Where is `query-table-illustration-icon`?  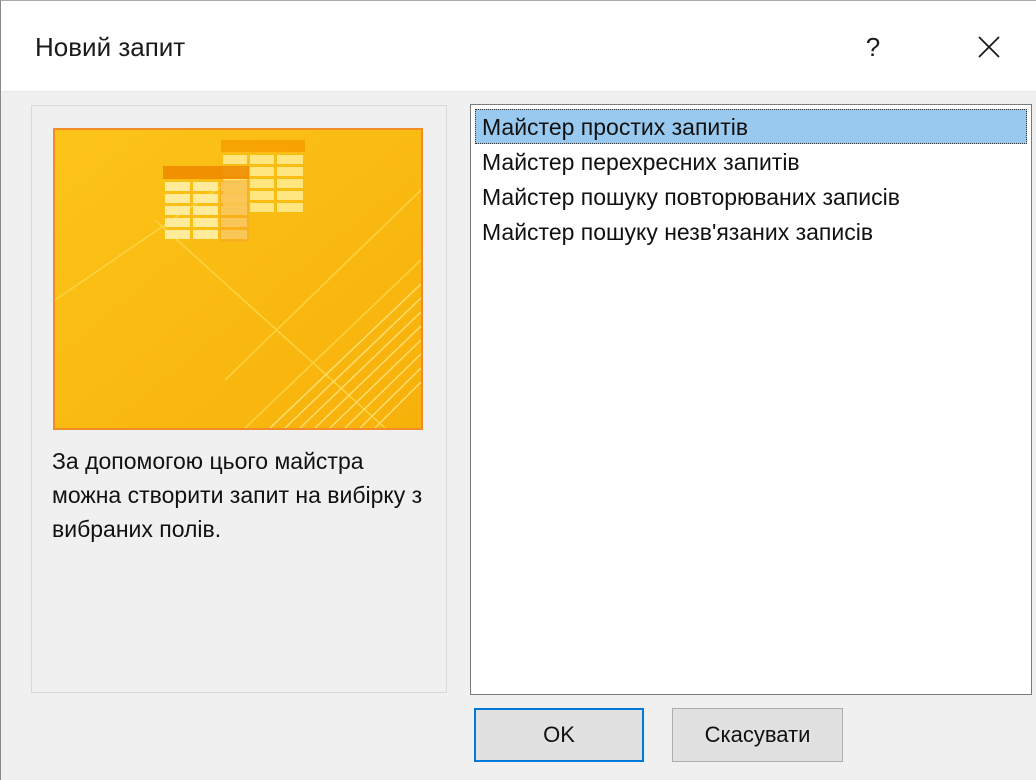
query-table-illustration-icon is located at coordinates (238, 279).